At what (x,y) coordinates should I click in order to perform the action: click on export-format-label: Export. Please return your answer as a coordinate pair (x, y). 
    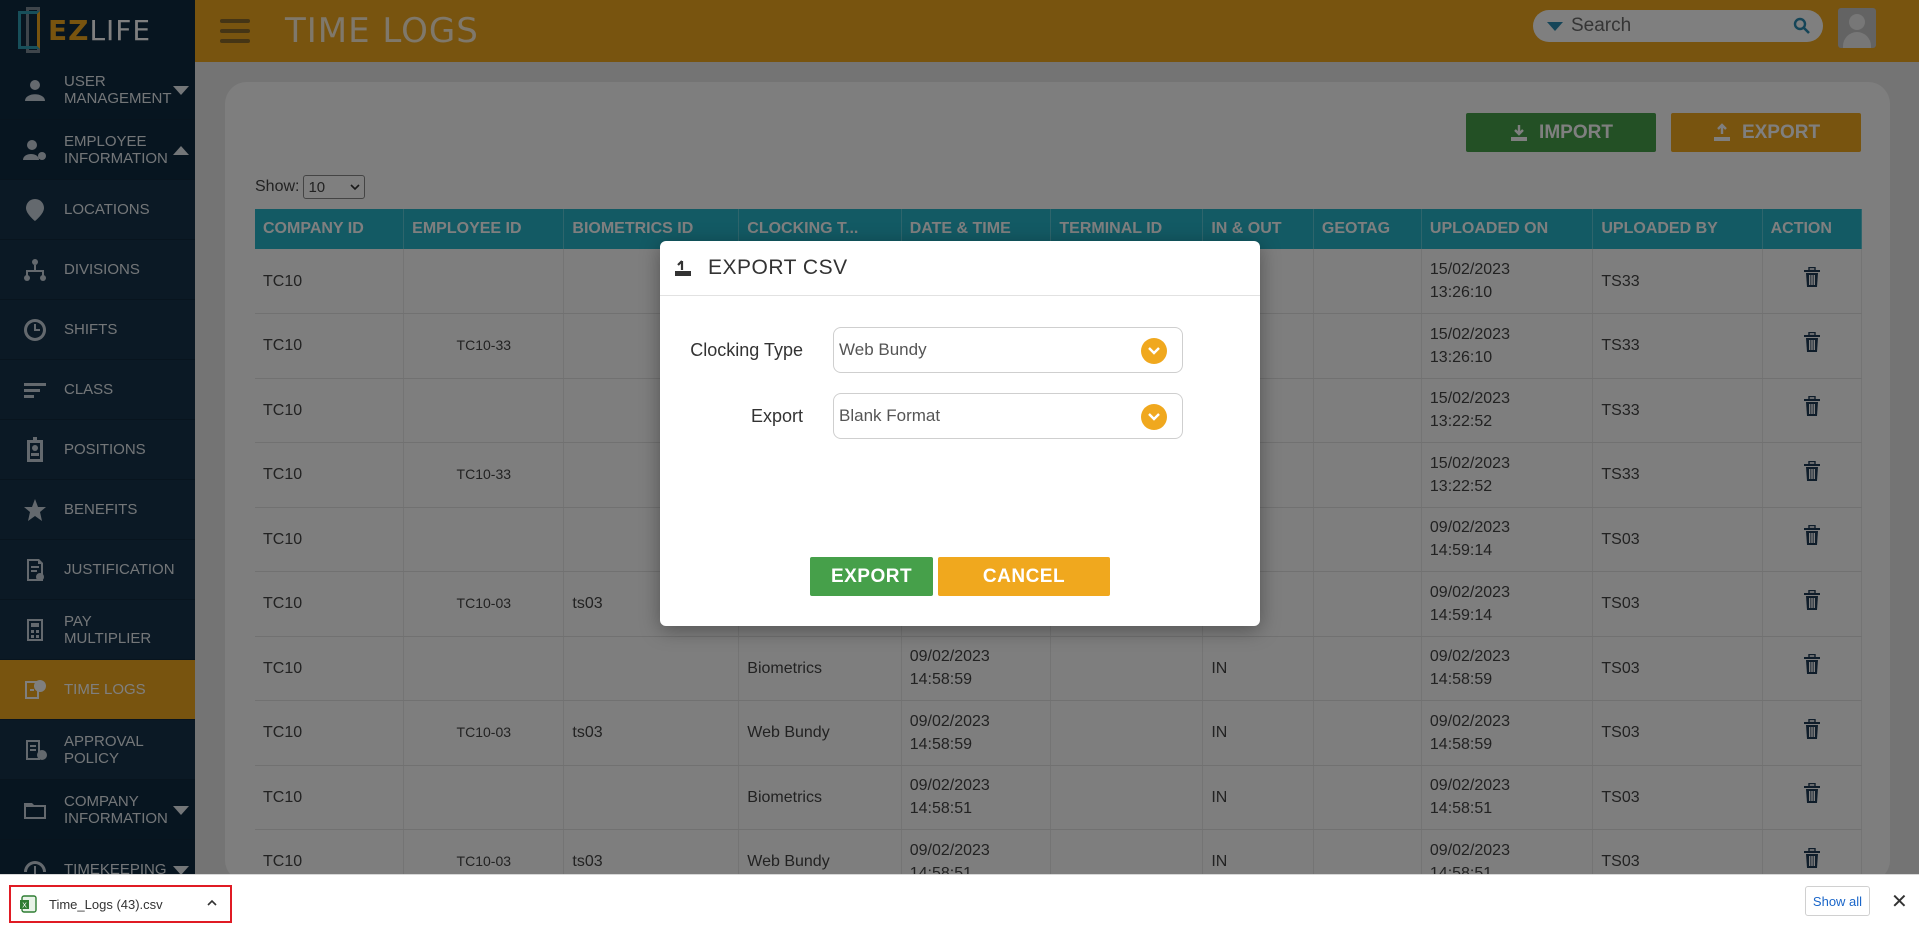
    Looking at the image, I should click on (776, 415).